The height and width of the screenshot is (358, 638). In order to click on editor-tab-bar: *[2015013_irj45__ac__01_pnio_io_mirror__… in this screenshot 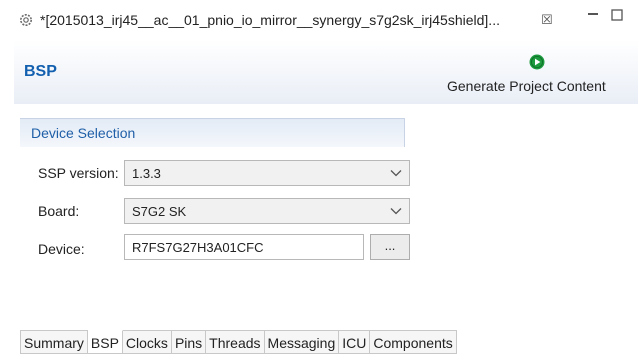, I will do `click(319, 19)`.